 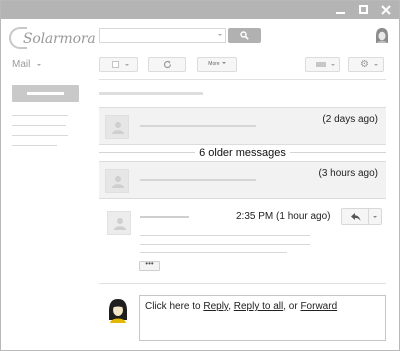 I want to click on forward-link: Forward, so click(x=318, y=306).